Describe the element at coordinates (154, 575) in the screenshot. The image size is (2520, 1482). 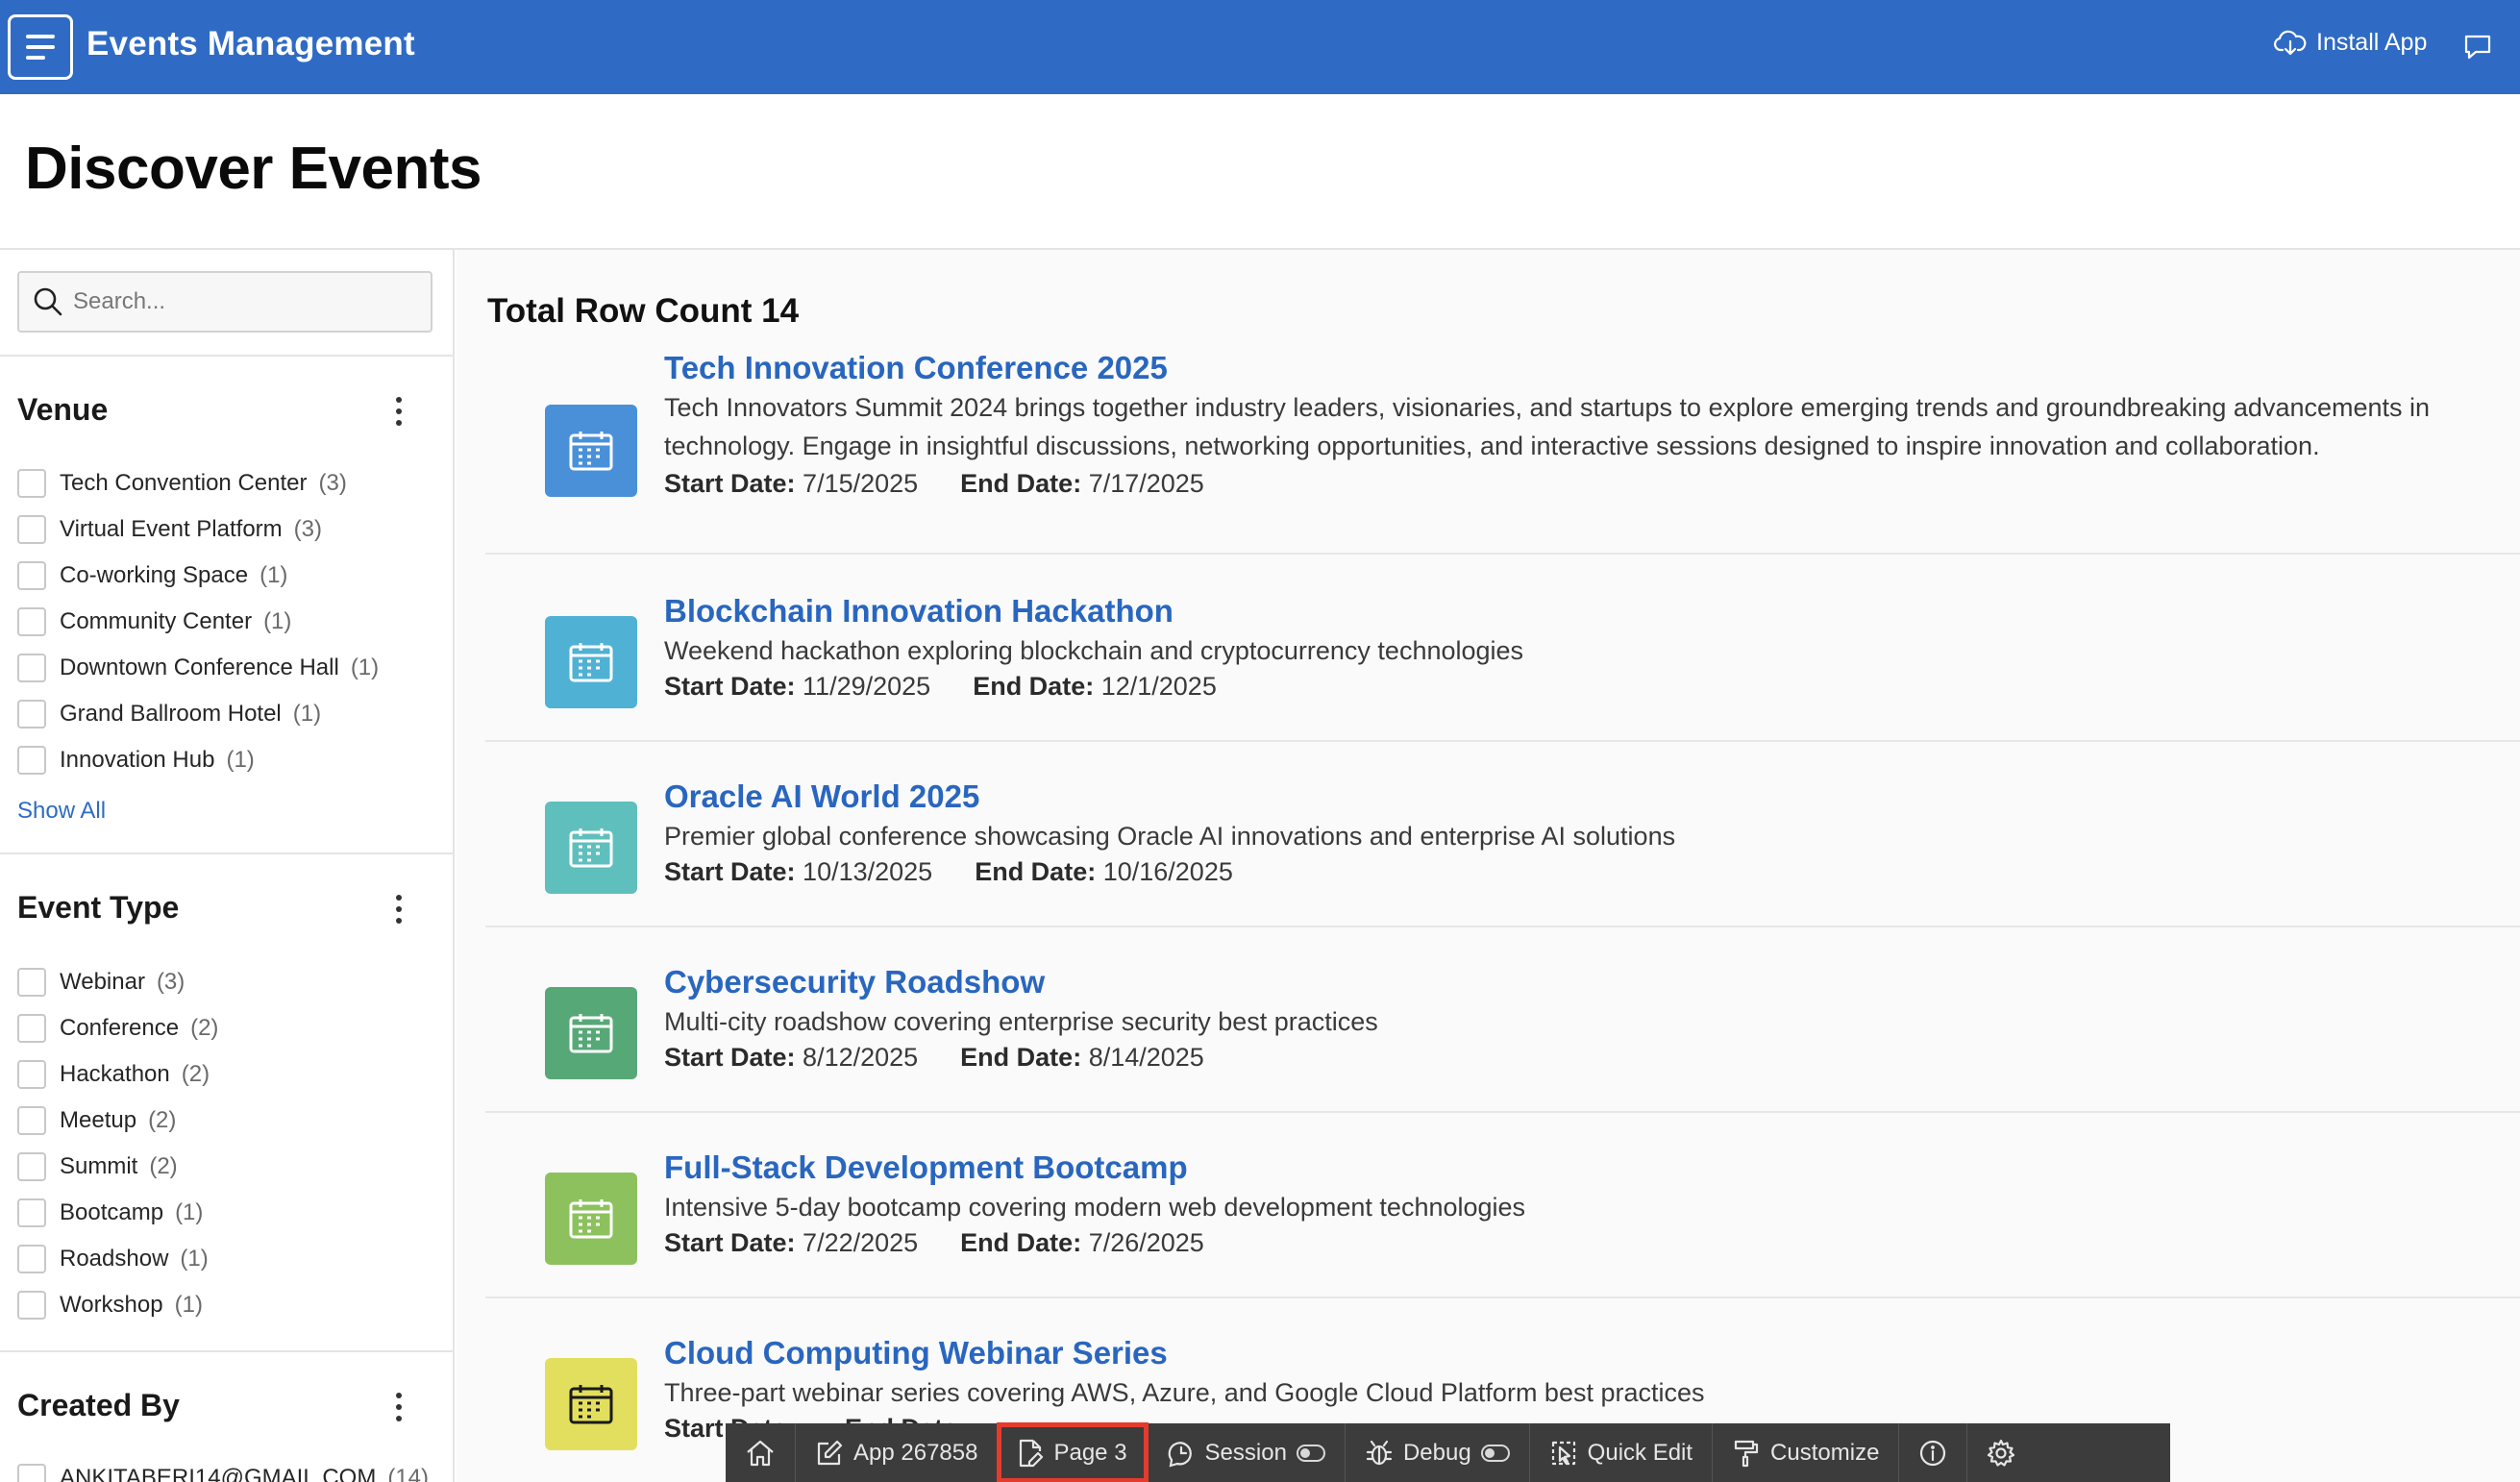
I see `facet-option-label: Co-working Space` at that location.